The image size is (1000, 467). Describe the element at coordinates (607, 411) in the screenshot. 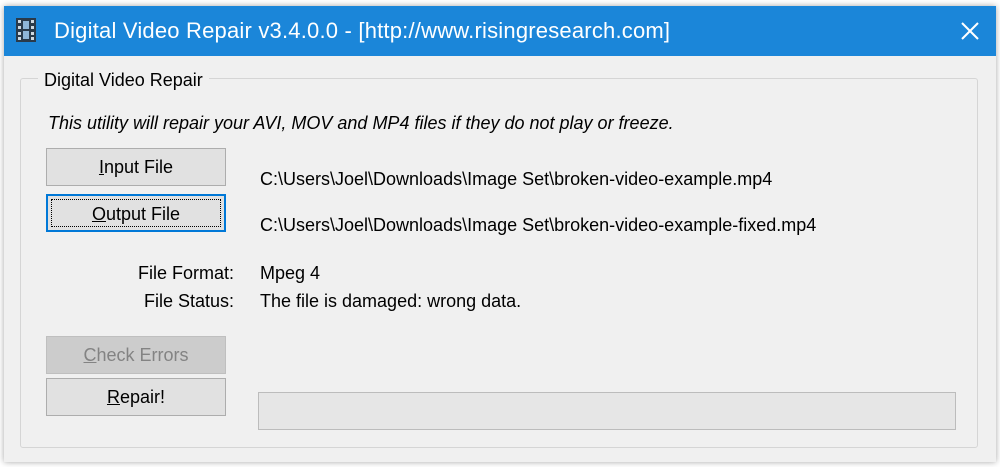

I see `repair-progress-bar` at that location.